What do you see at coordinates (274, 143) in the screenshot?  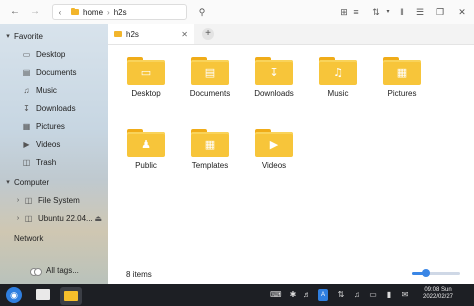 I see `videos-folder-icon: ▶` at bounding box center [274, 143].